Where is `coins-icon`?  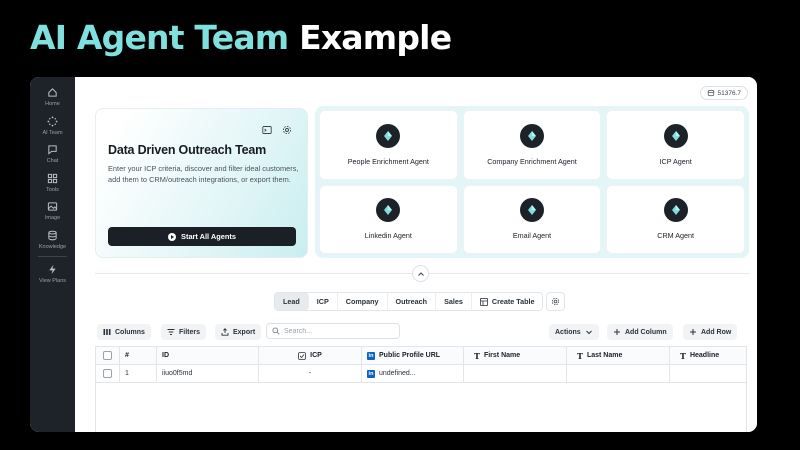
coins-icon is located at coordinates (710, 93).